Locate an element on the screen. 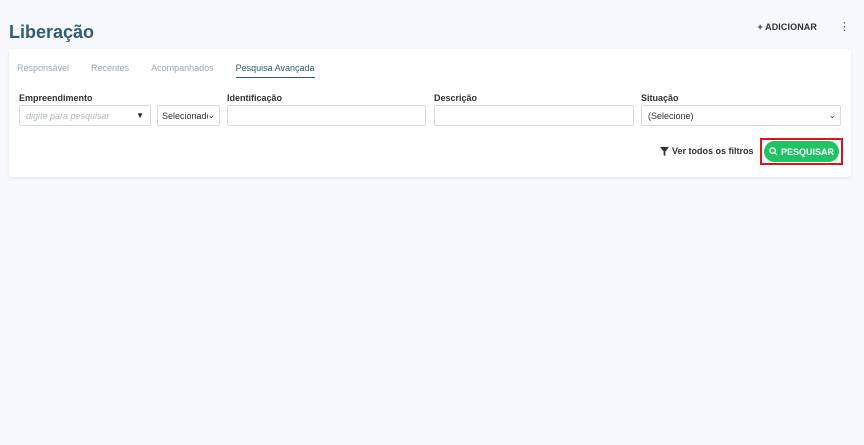 The image size is (864, 445). more-options-icon: ⋮ is located at coordinates (844, 26).